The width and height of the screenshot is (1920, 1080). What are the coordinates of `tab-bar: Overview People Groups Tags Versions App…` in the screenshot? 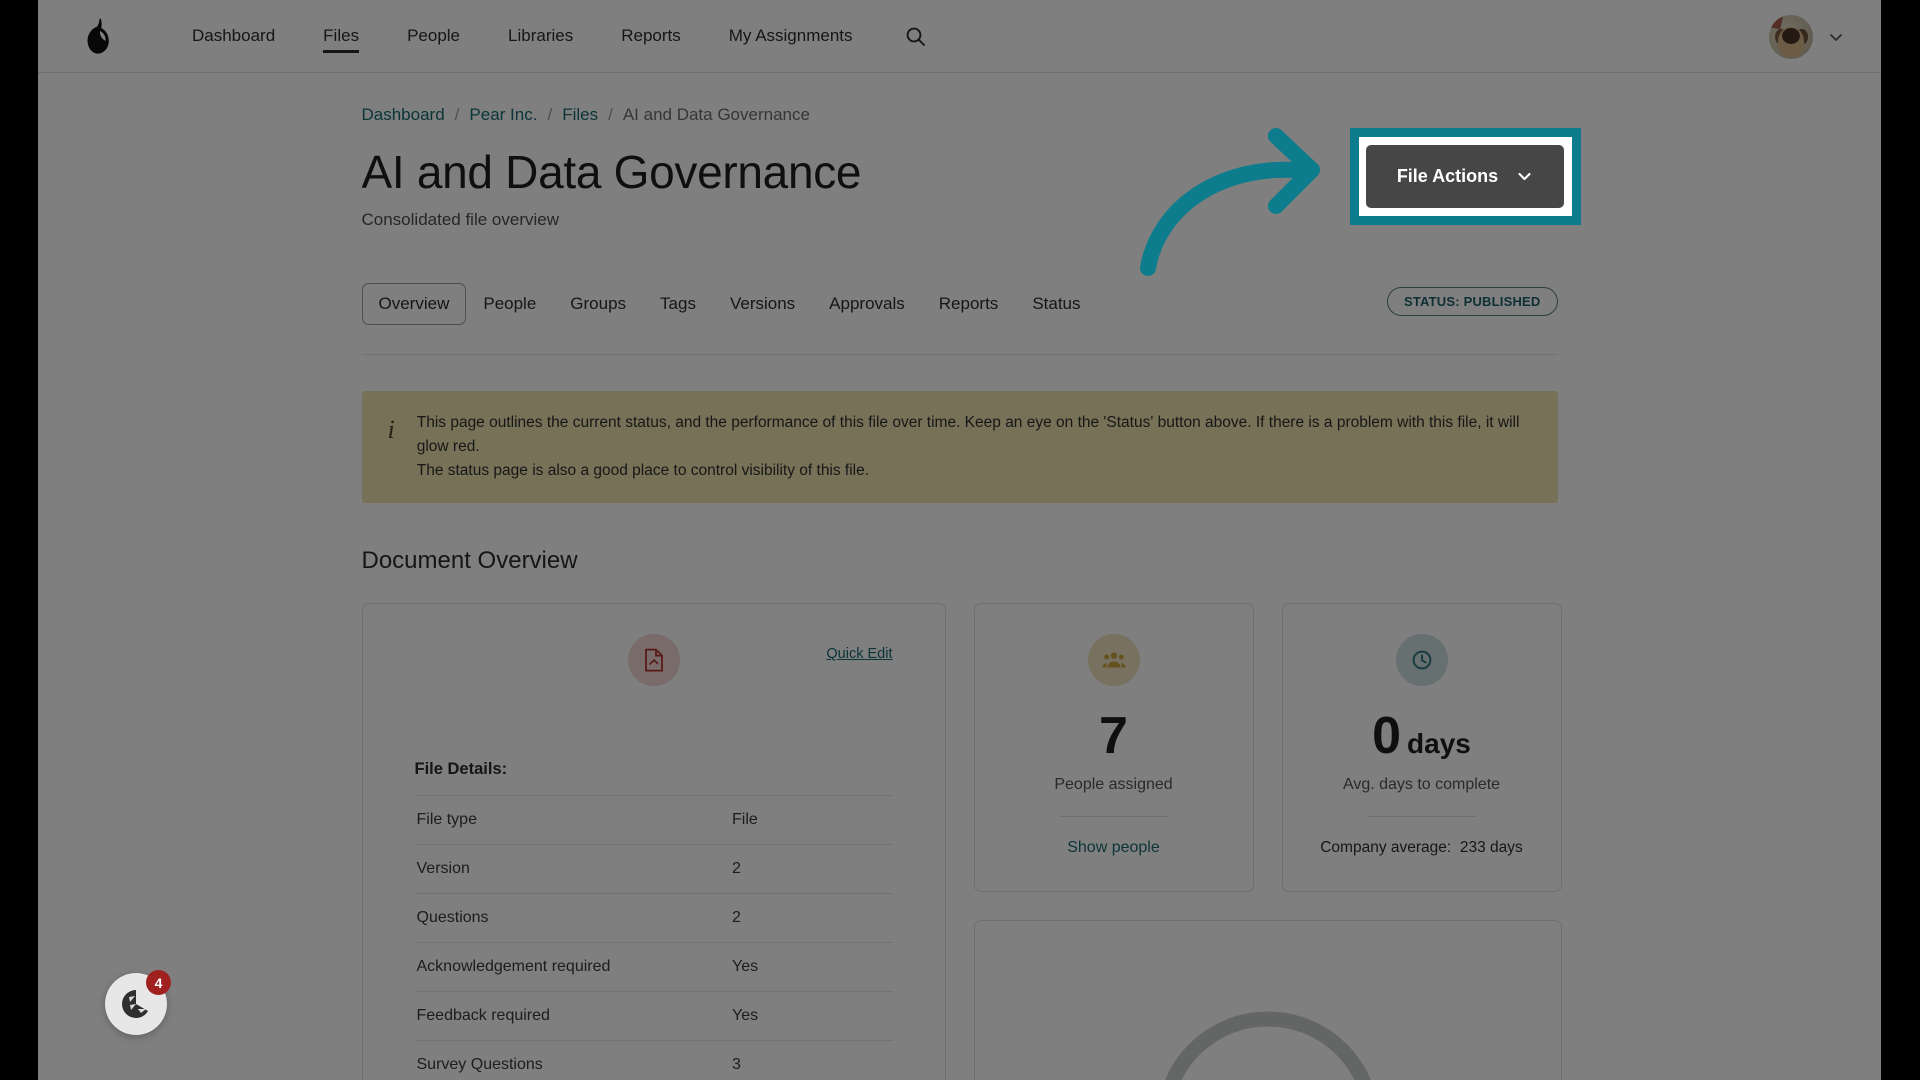 It's located at (959, 304).